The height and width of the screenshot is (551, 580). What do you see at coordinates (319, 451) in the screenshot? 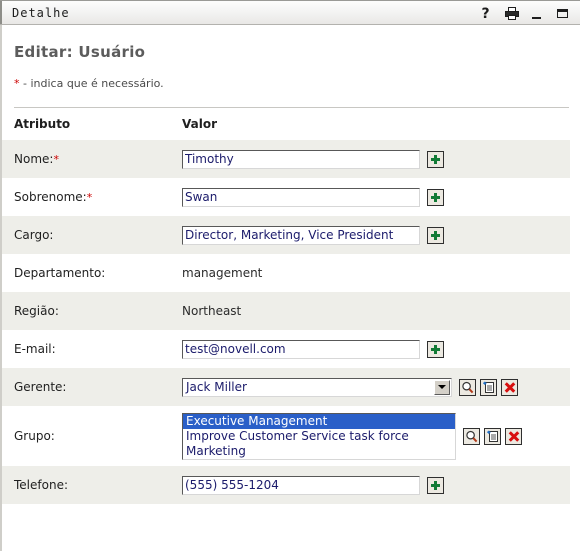
I see `list-item: Marketing` at bounding box center [319, 451].